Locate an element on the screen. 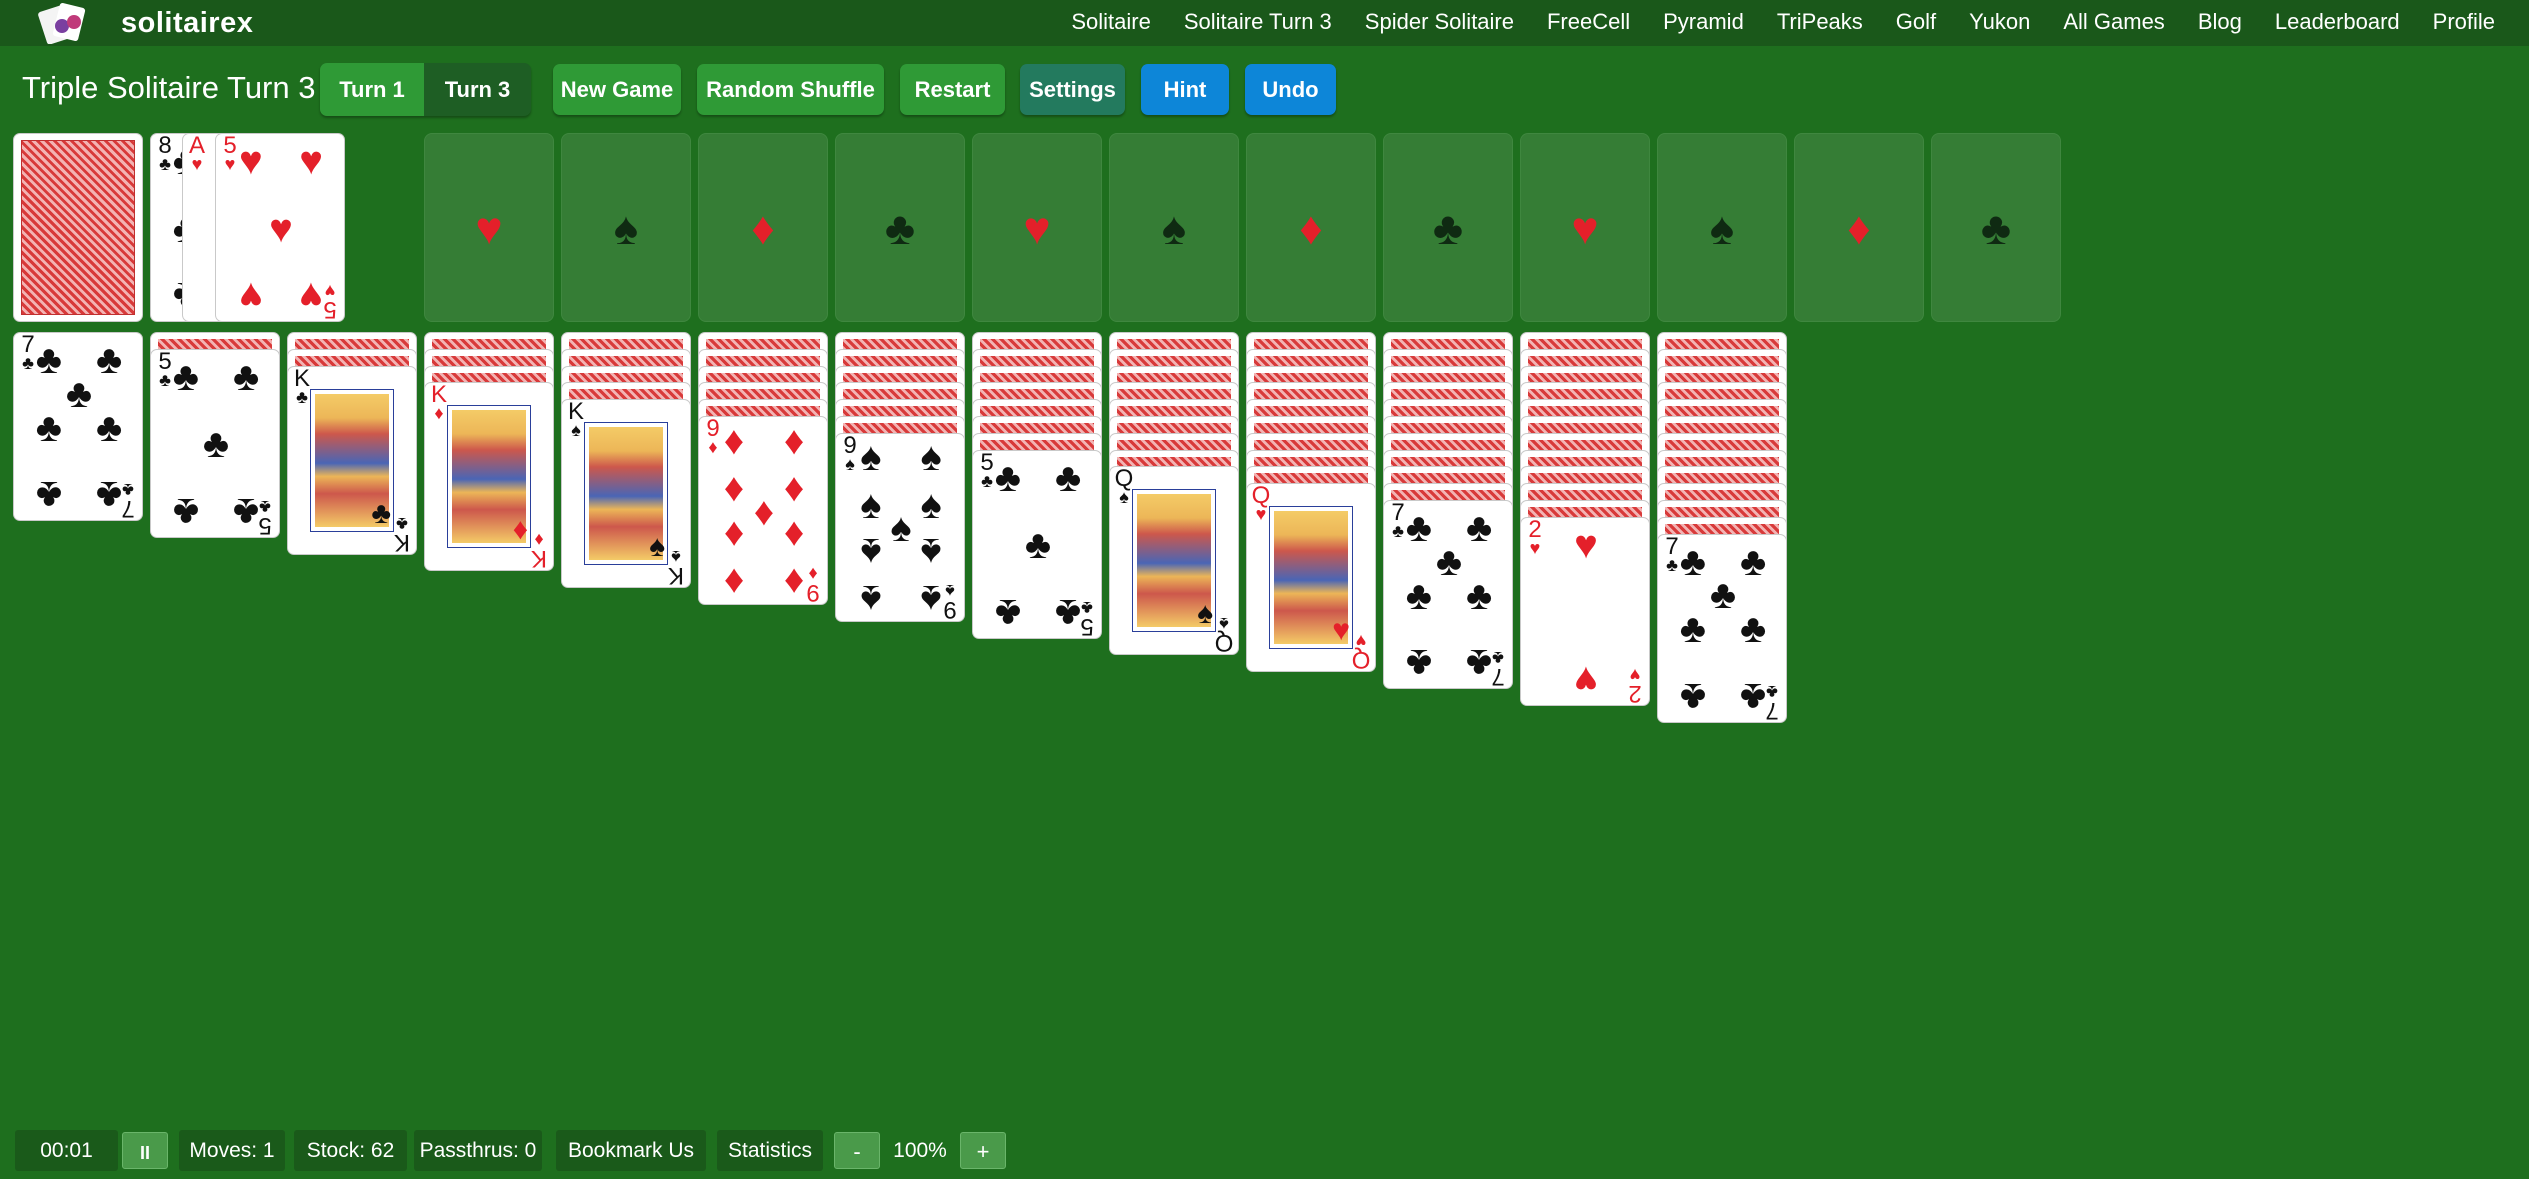  random-shuffle-button: Random Shuffle is located at coordinates (790, 89).